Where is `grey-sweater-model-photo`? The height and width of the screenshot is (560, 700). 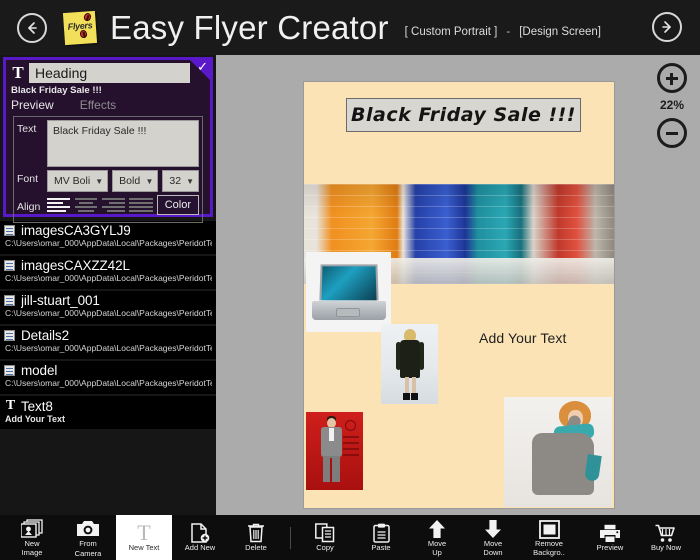 grey-sweater-model-photo is located at coordinates (558, 452).